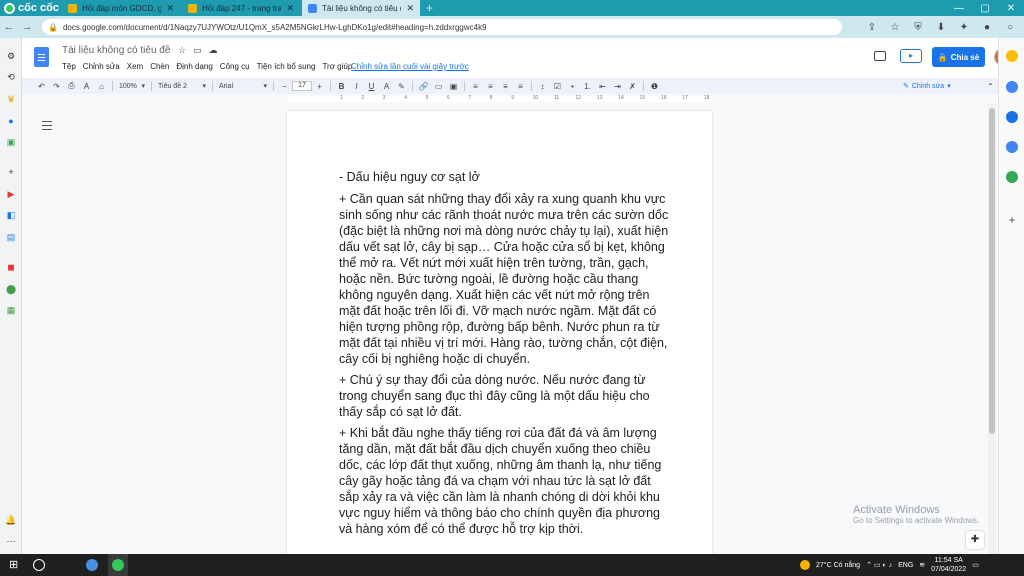 This screenshot has height=576, width=1024. Describe the element at coordinates (985, 8) in the screenshot. I see `maximize-icon: ▢` at that location.